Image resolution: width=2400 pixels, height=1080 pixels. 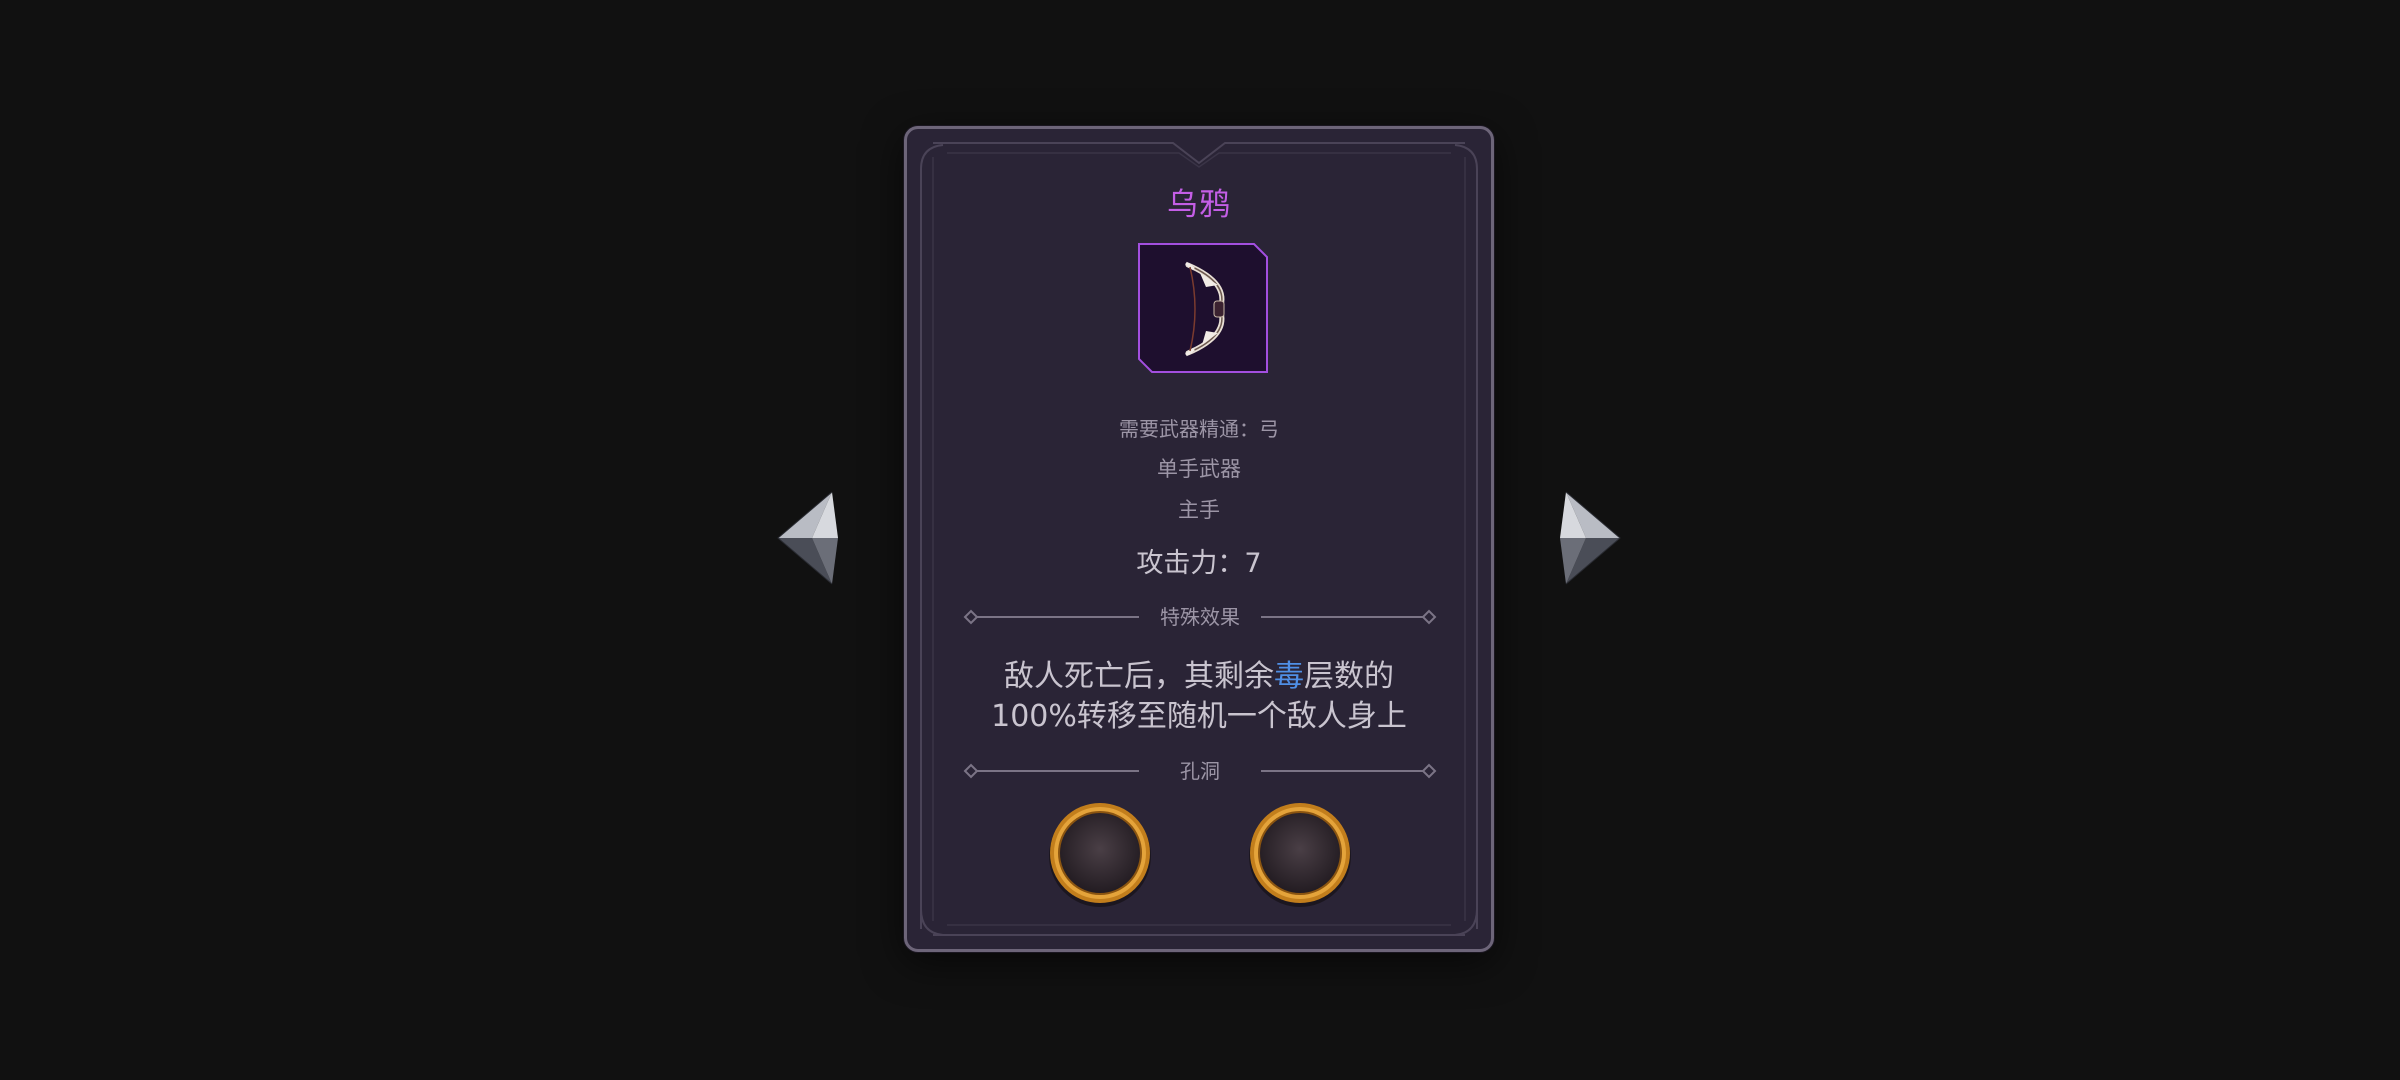 What do you see at coordinates (1139, 676) in the screenshot?
I see `effect-text: 敌人死亡后，其剩余` at bounding box center [1139, 676].